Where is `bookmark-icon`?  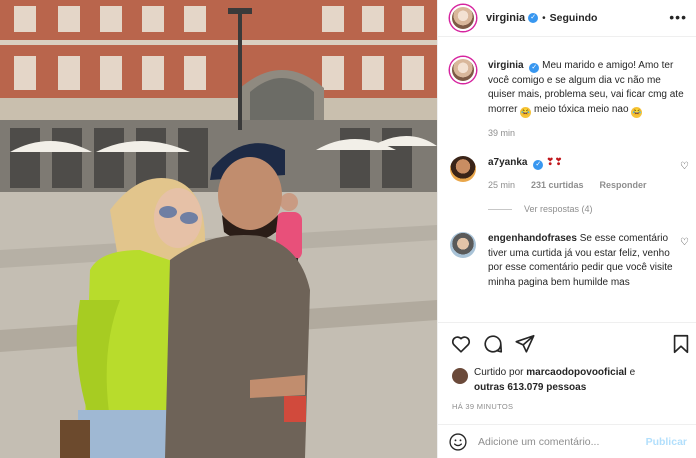
bookmark-icon is located at coordinates (681, 344).